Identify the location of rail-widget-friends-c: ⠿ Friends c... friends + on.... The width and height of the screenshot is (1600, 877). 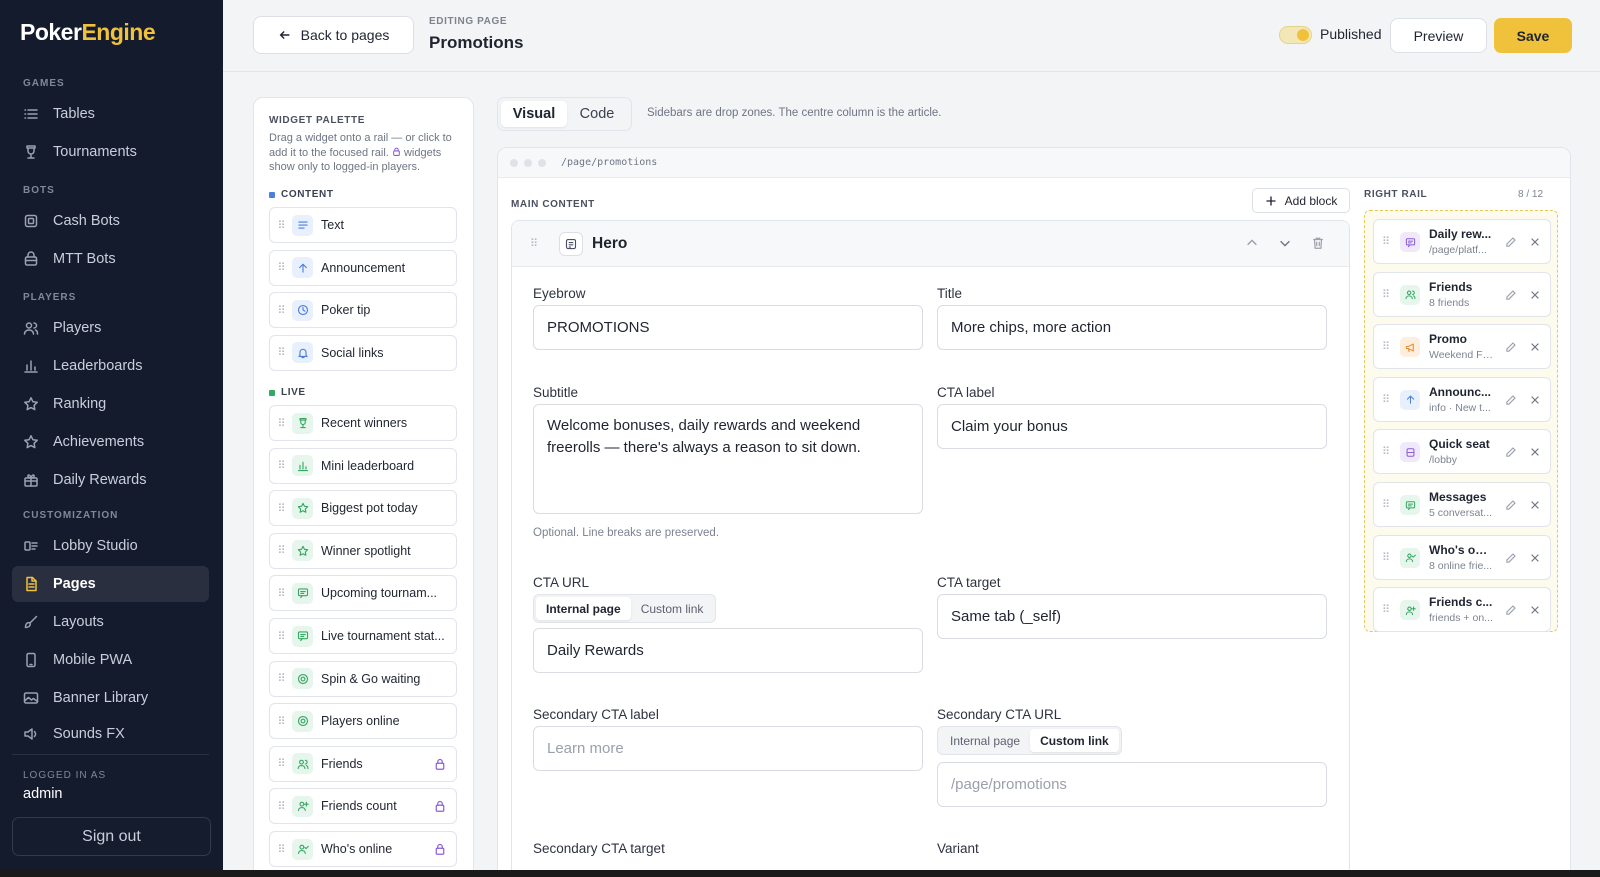
(1462, 610).